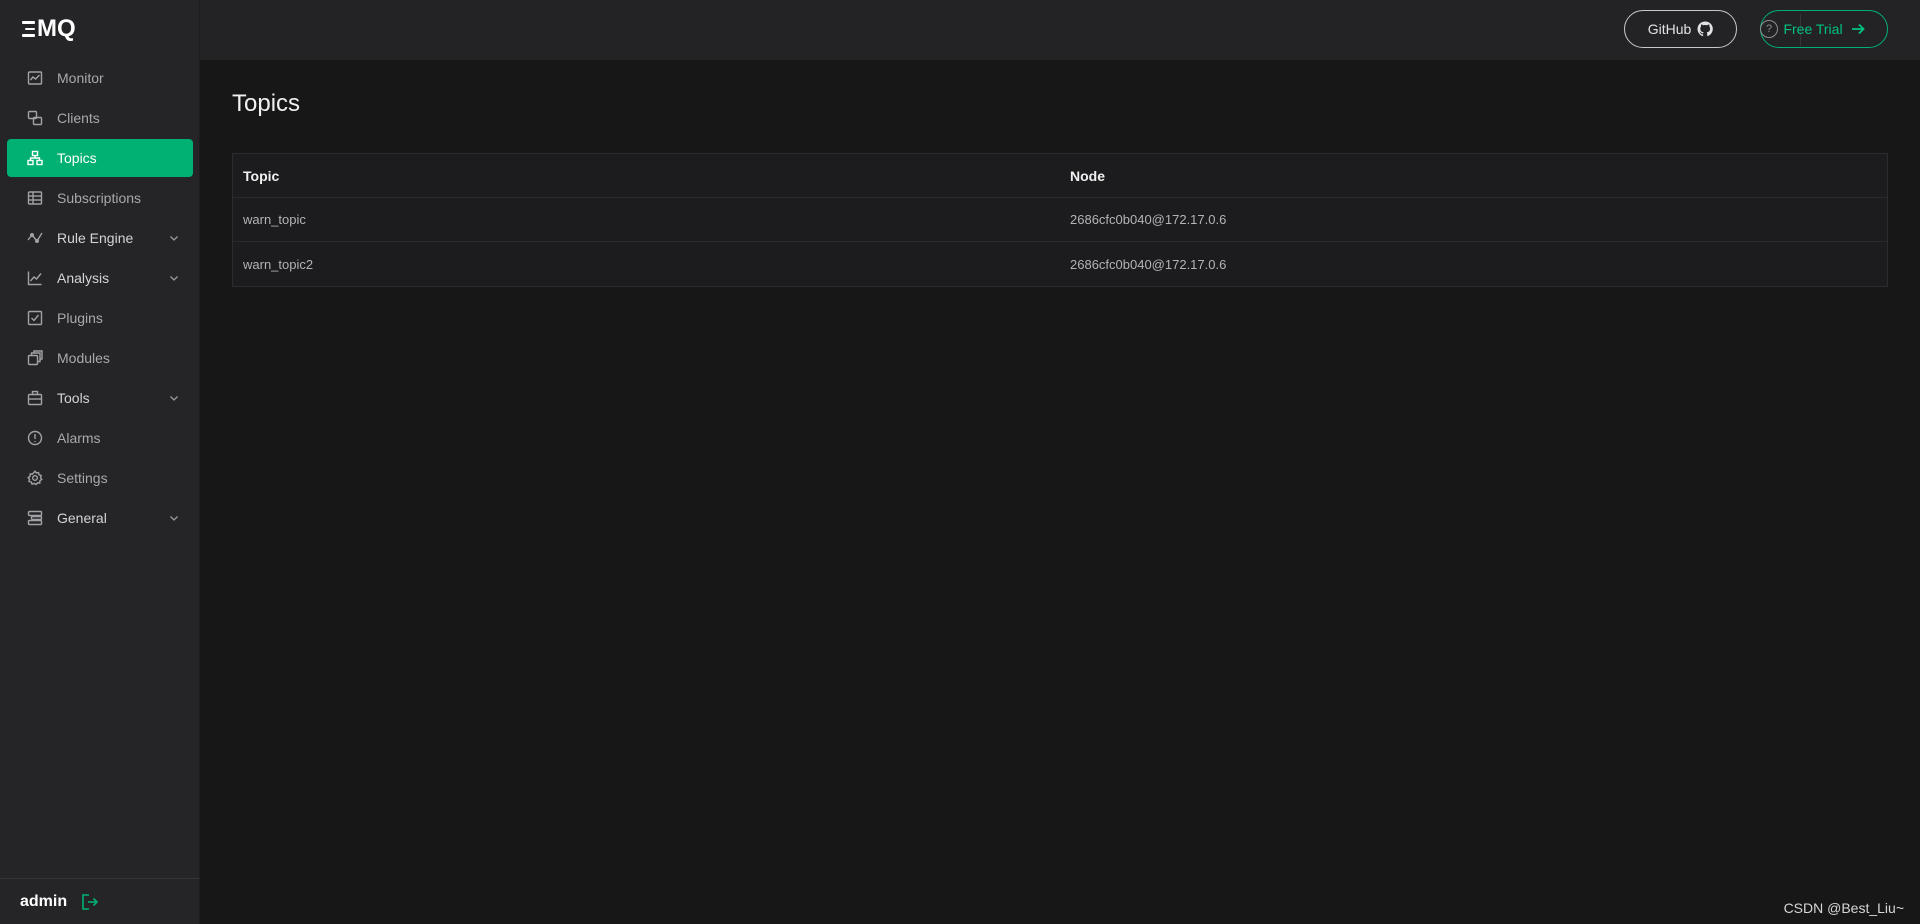  I want to click on github-label: GitHub, so click(1669, 29).